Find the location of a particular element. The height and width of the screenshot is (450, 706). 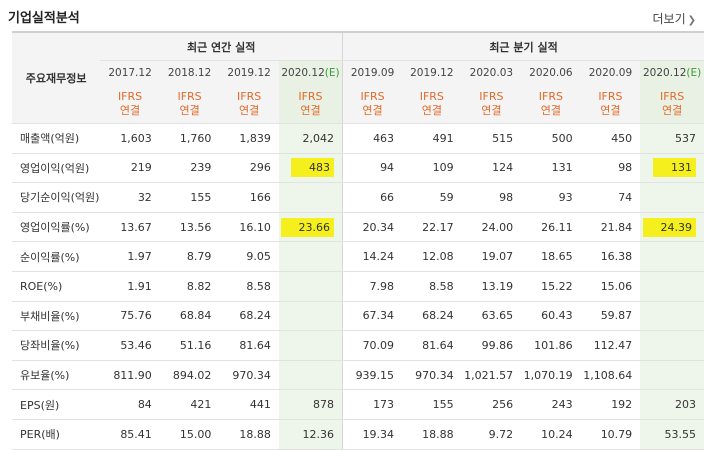

table-cell: 60.43 is located at coordinates (551, 316).